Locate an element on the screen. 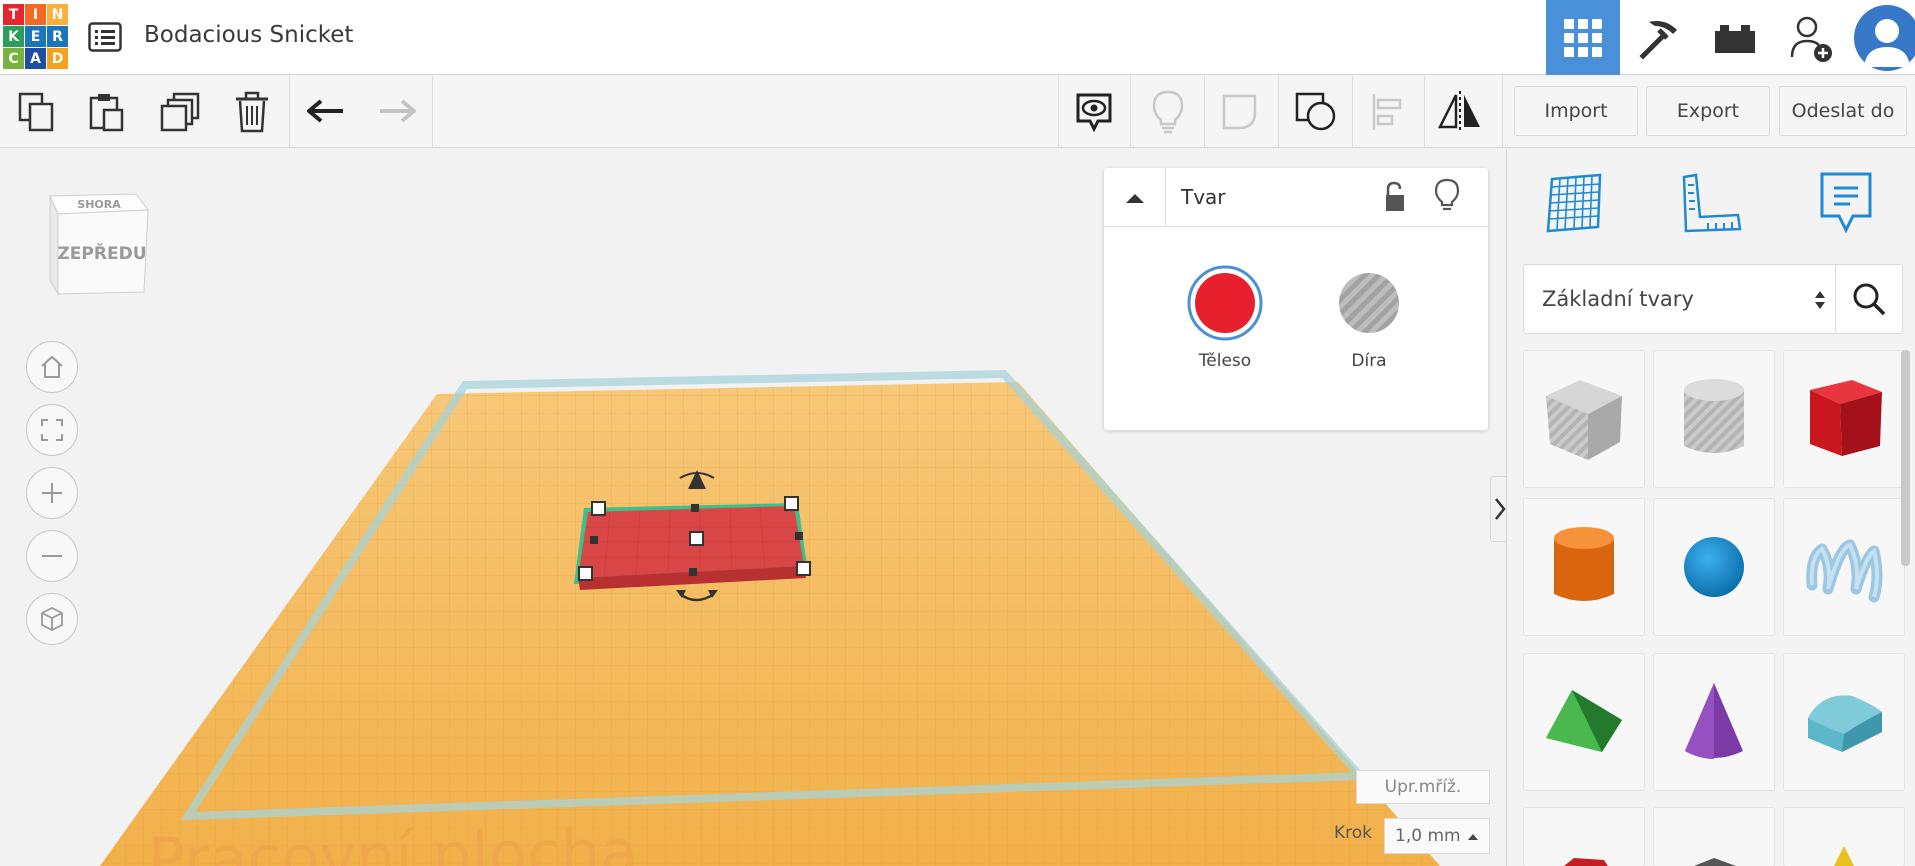  edit-grid-button: Upr.mříž. is located at coordinates (1423, 787).